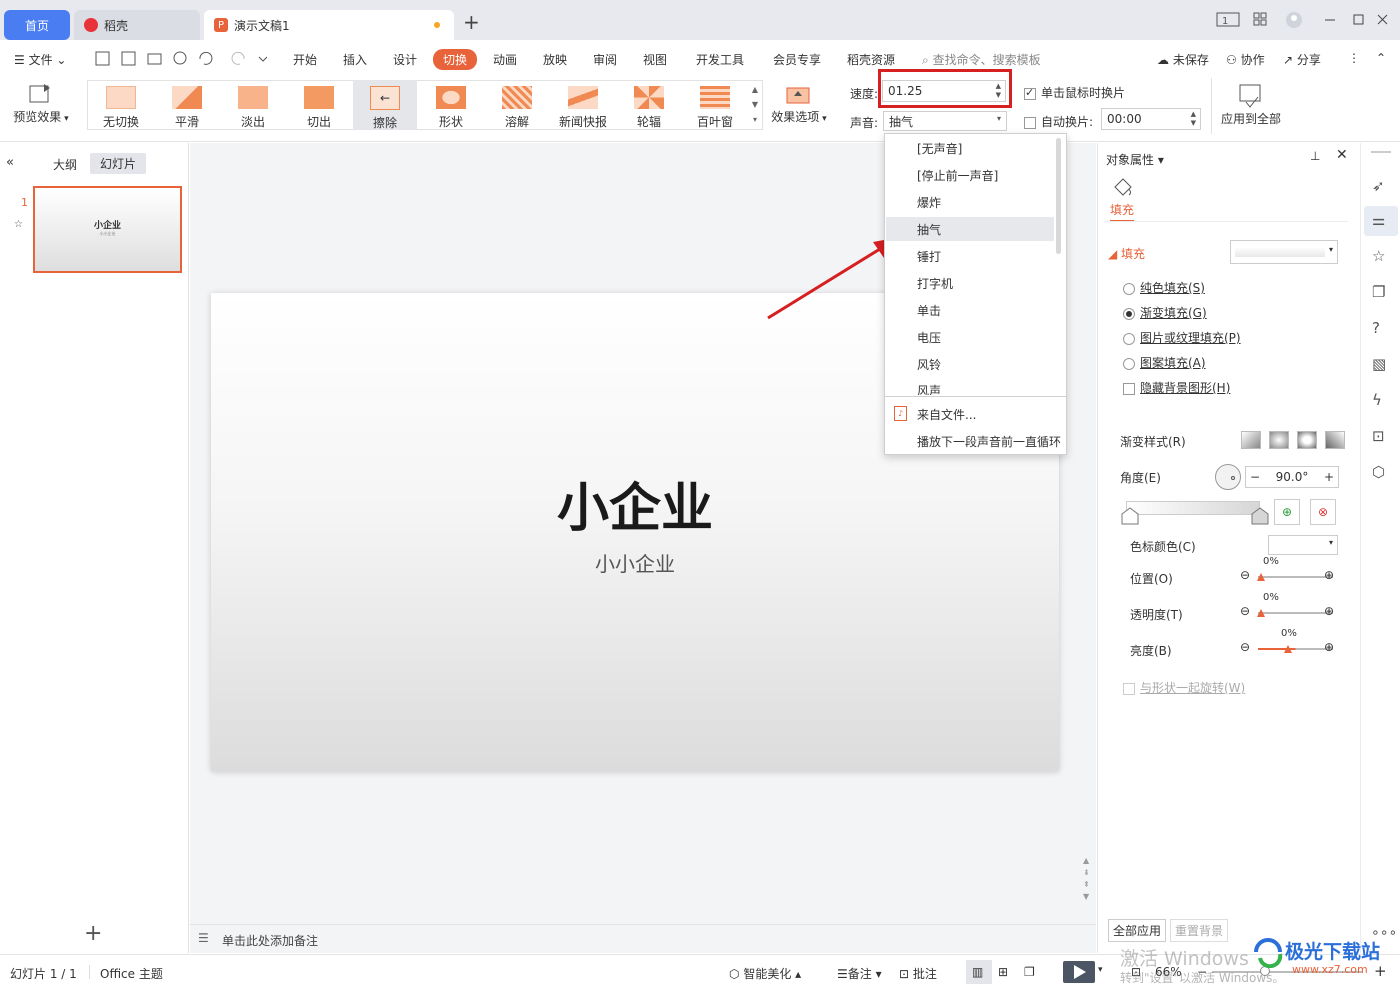 Image resolution: width=1400 pixels, height=989 pixels. I want to click on add-slide-button: +, so click(93, 933).